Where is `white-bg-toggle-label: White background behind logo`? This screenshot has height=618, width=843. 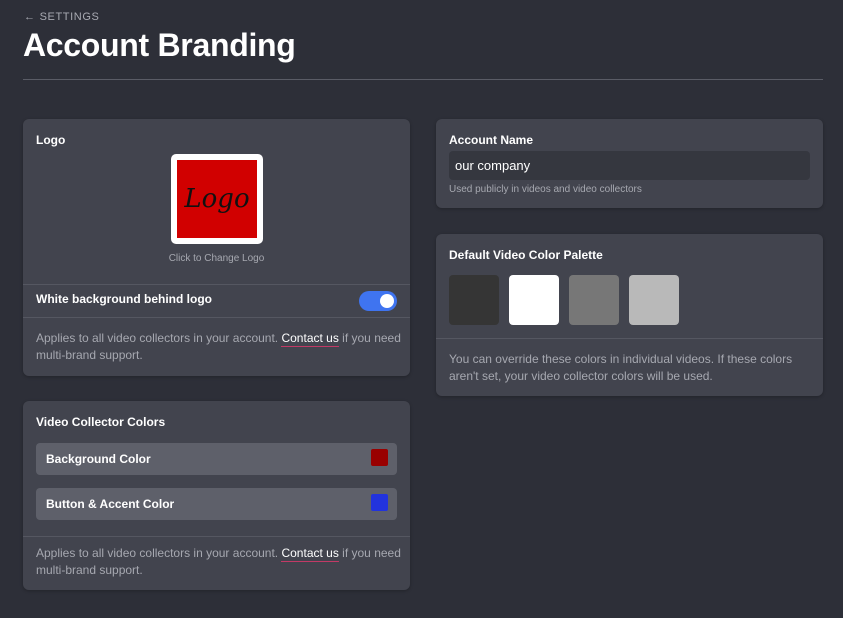 white-bg-toggle-label: White background behind logo is located at coordinates (124, 299).